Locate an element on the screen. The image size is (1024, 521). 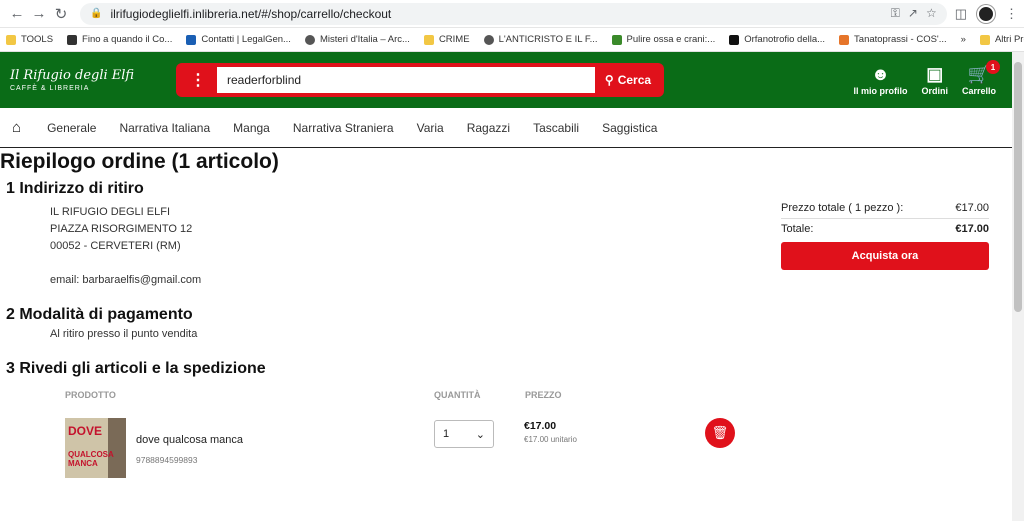
menu-icon: ⋮ is located at coordinates (1011, 14).